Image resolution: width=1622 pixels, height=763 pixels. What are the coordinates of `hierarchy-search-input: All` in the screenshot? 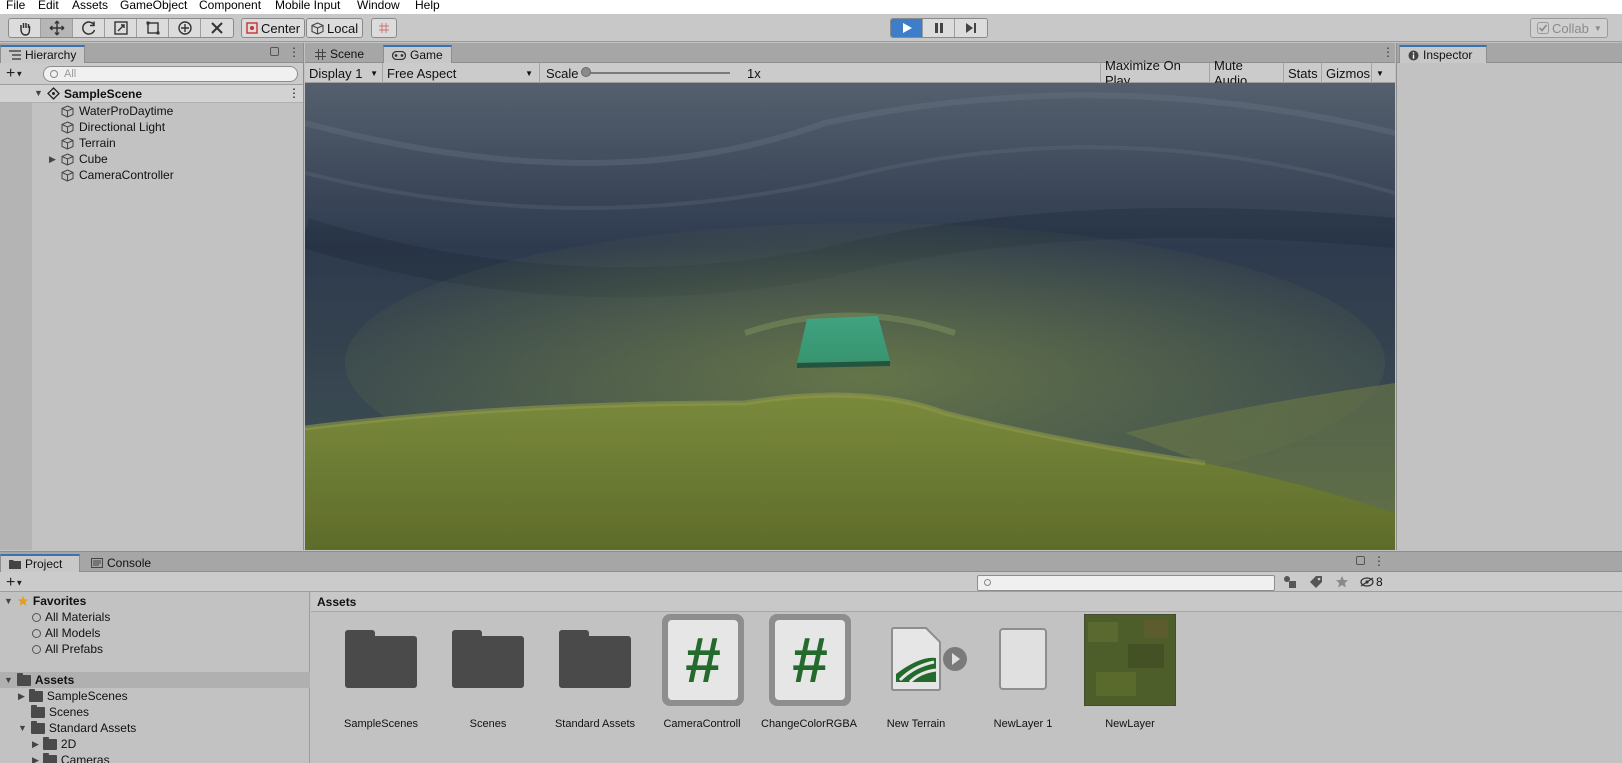 It's located at (170, 74).